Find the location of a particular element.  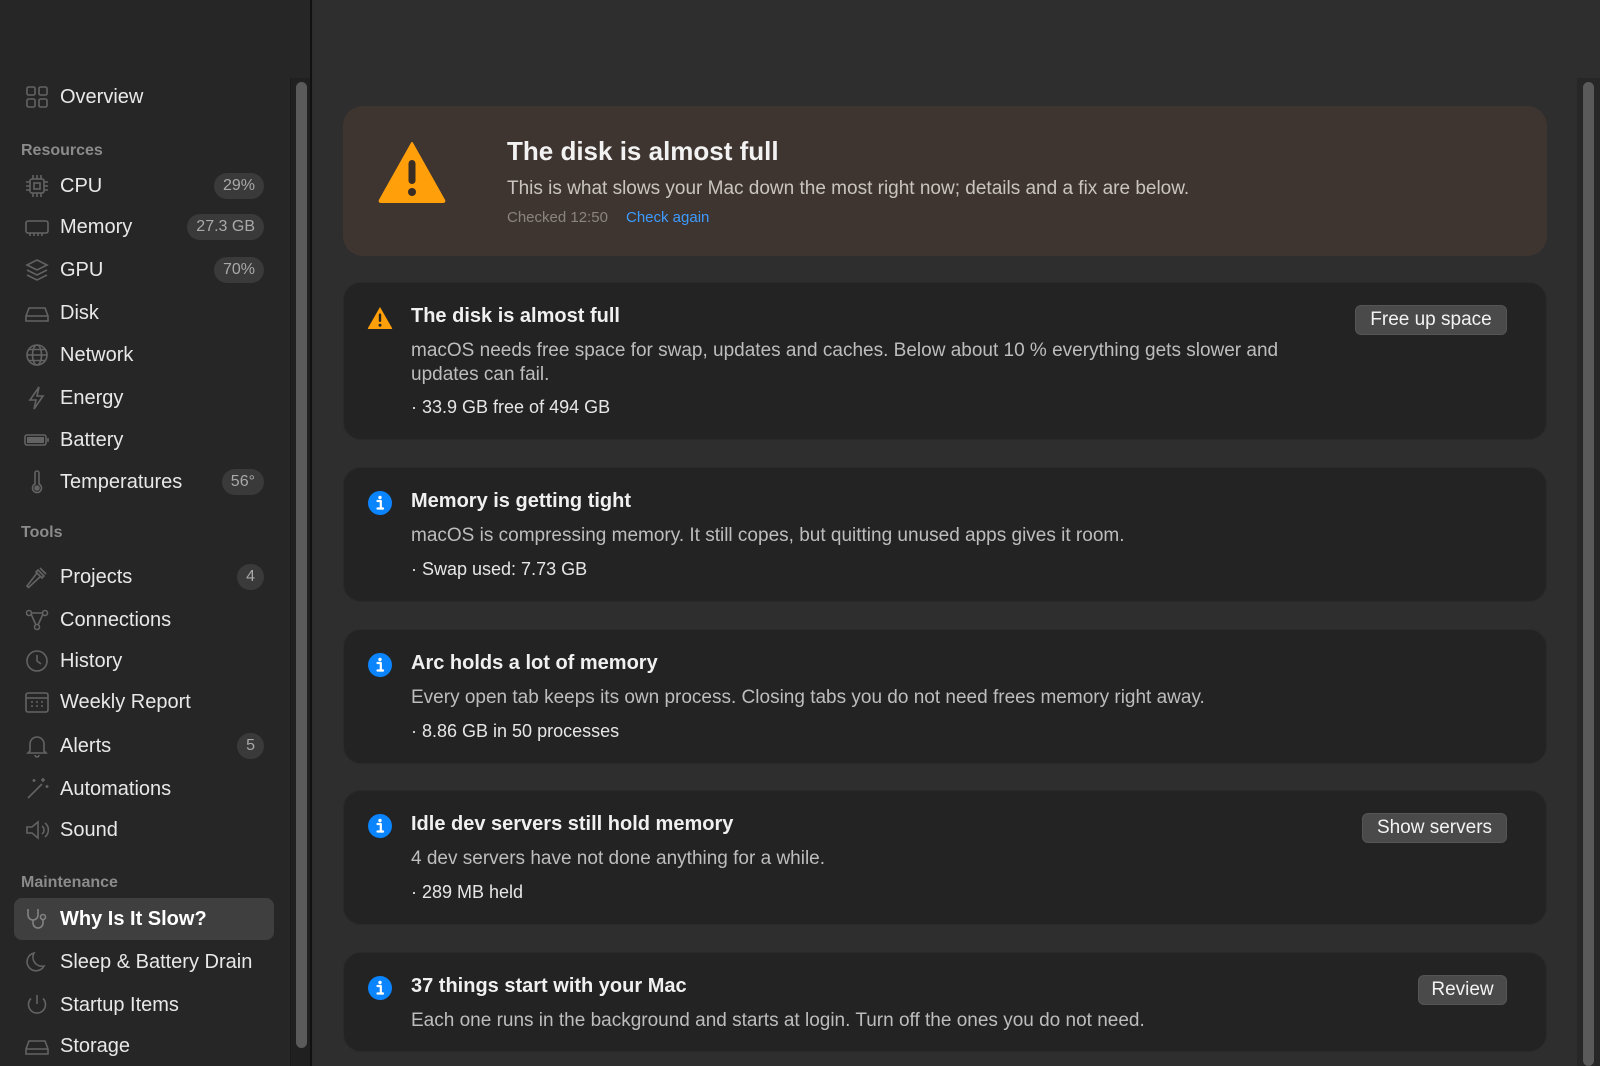

sidebar-item-sound: Sound is located at coordinates (144, 830).